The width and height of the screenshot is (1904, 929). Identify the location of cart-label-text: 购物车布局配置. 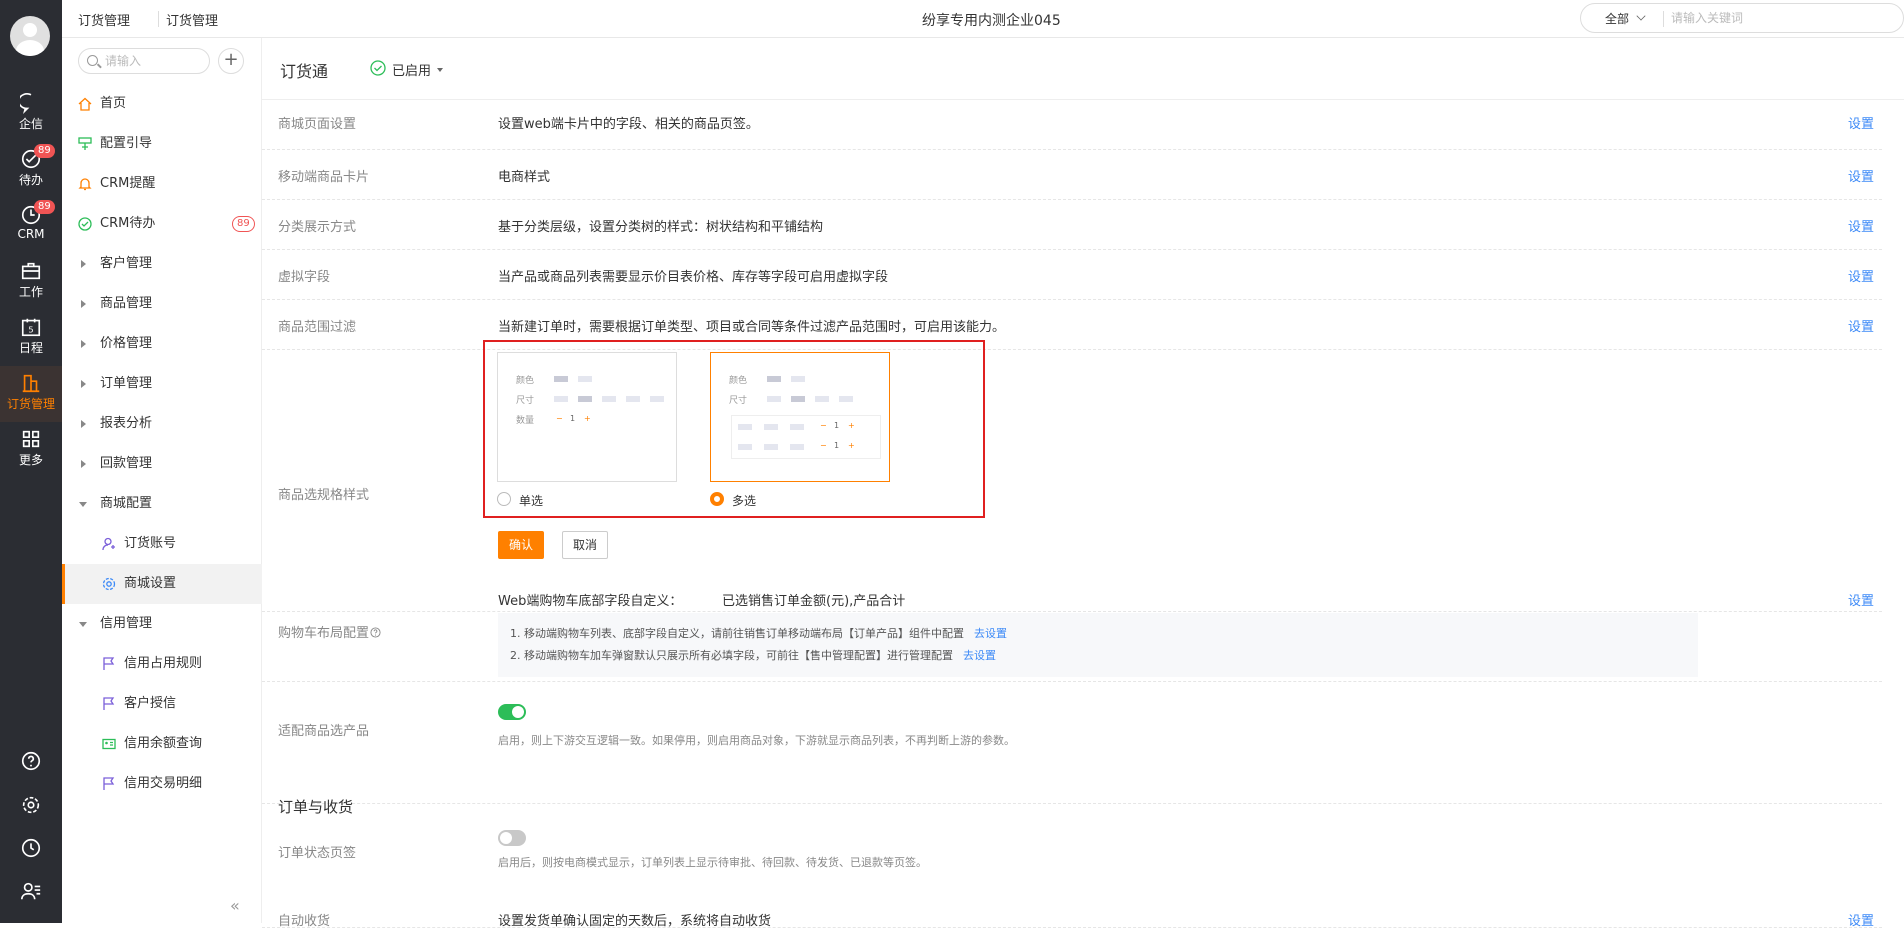
(324, 633).